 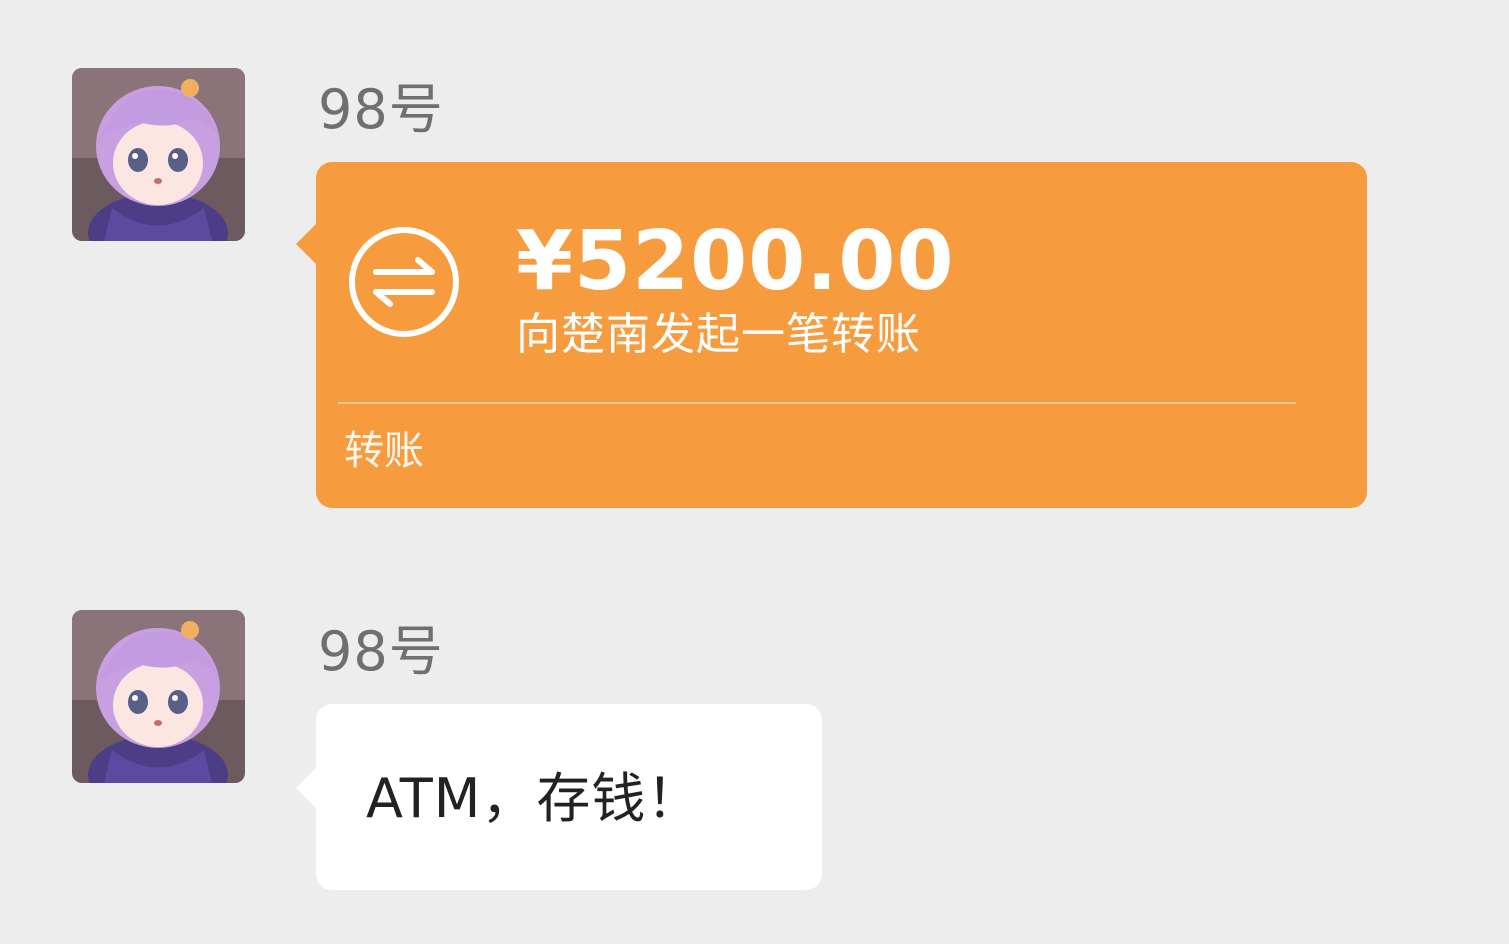 What do you see at coordinates (718, 334) in the screenshot?
I see `transfer-description: 向楚南发起一笔转账` at bounding box center [718, 334].